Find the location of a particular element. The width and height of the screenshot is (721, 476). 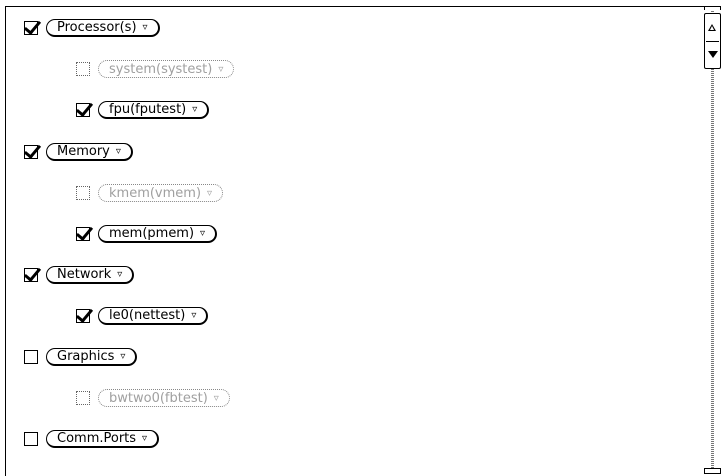

le0-menu-button: le0(nettest) ▿ is located at coordinates (153, 316).